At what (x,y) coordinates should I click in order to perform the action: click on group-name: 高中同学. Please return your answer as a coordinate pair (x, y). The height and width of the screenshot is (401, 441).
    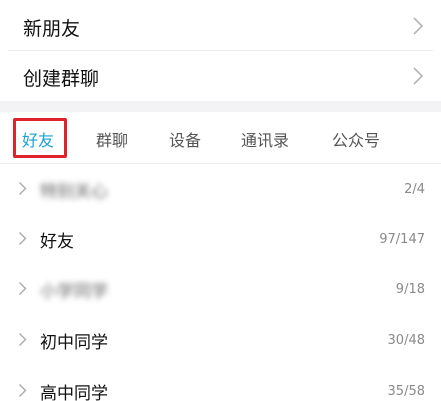
    Looking at the image, I should click on (74, 392).